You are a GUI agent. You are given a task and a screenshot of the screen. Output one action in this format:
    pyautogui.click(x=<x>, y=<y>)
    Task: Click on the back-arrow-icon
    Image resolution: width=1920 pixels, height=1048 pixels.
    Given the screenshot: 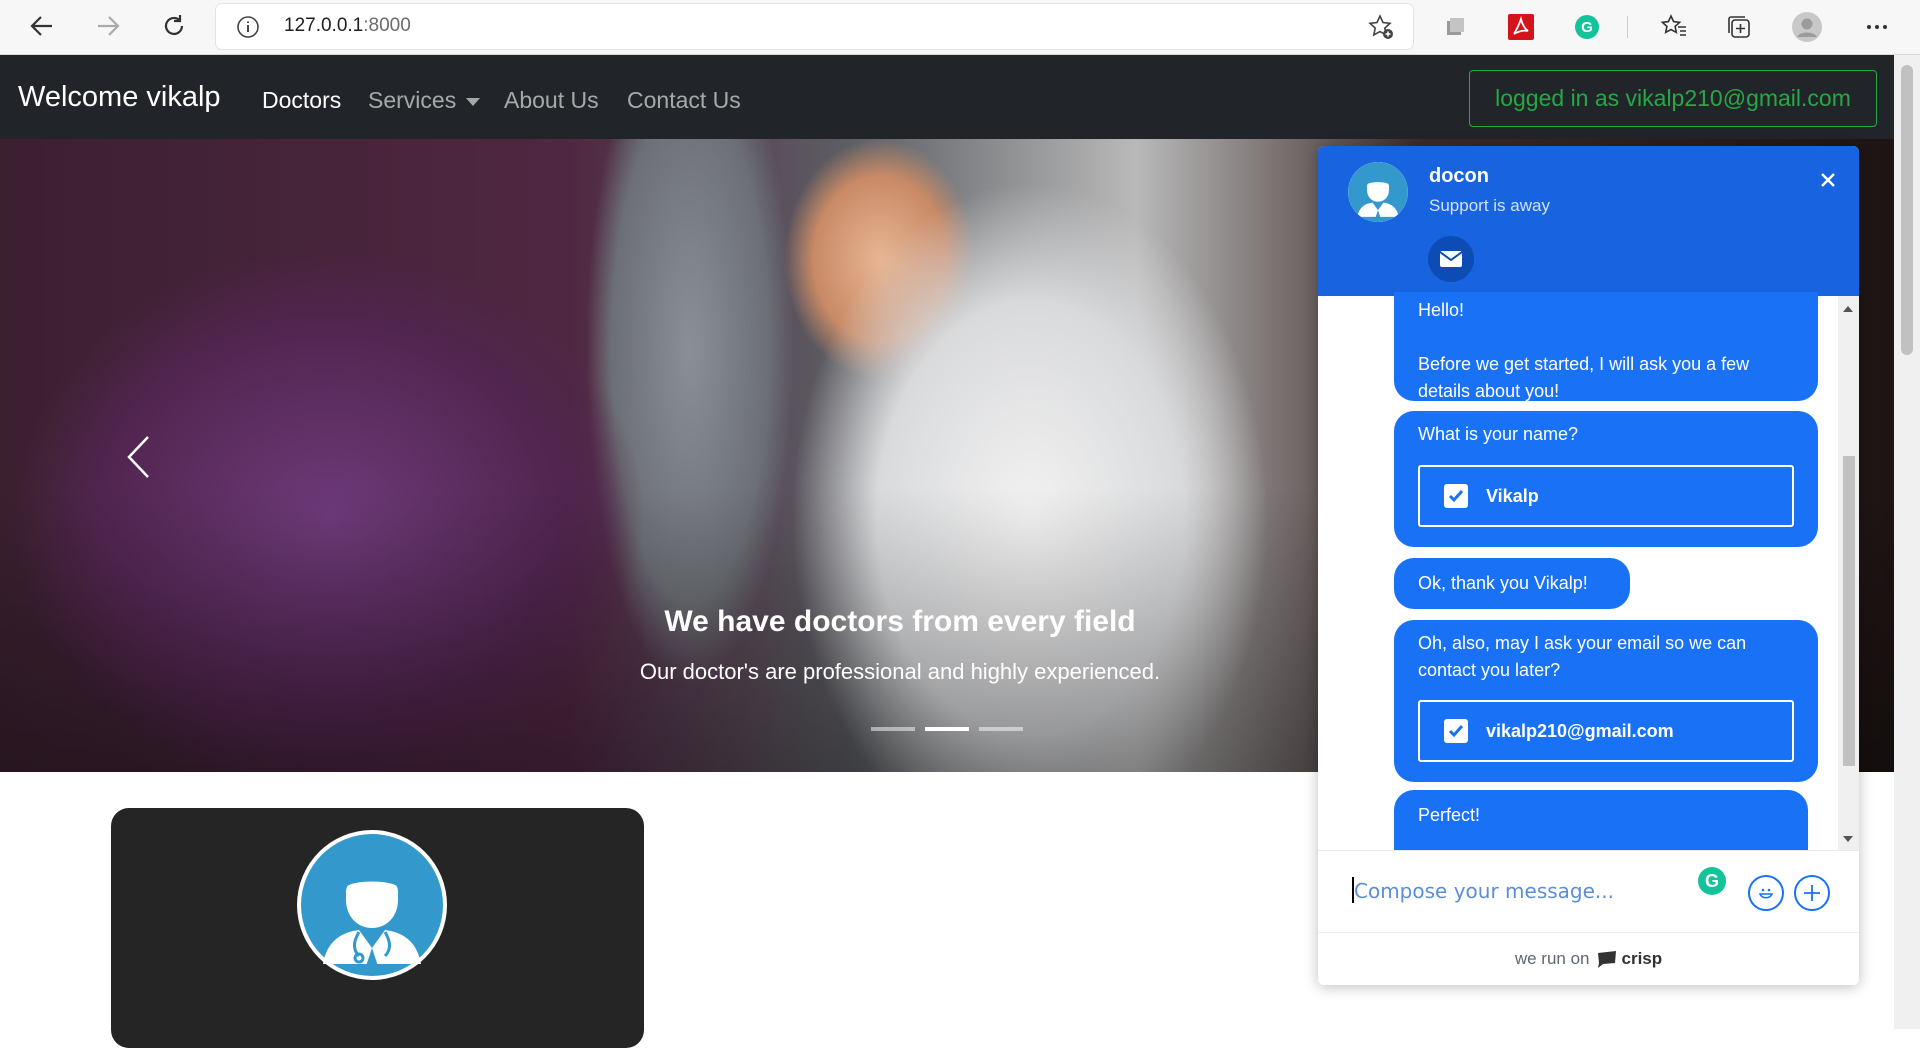 What is the action you would take?
    pyautogui.click(x=41, y=26)
    